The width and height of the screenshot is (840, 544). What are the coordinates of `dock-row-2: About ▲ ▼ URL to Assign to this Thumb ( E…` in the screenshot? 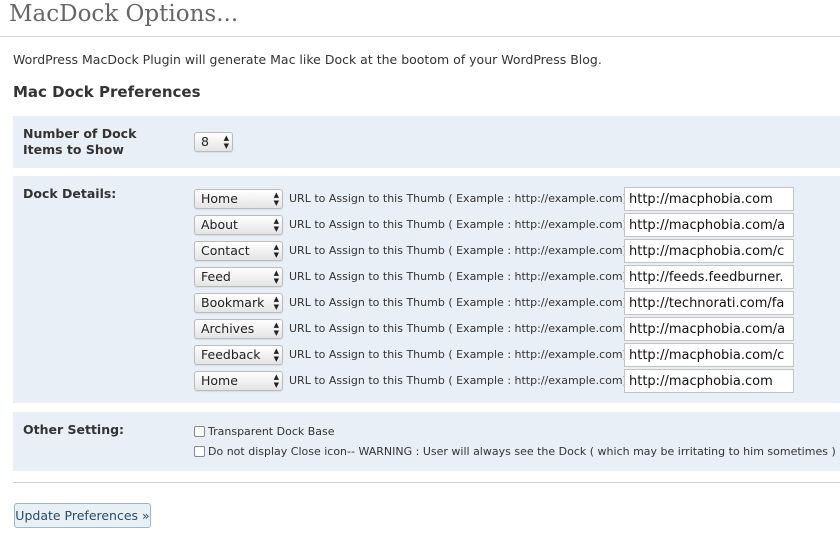 It's located at (514, 225).